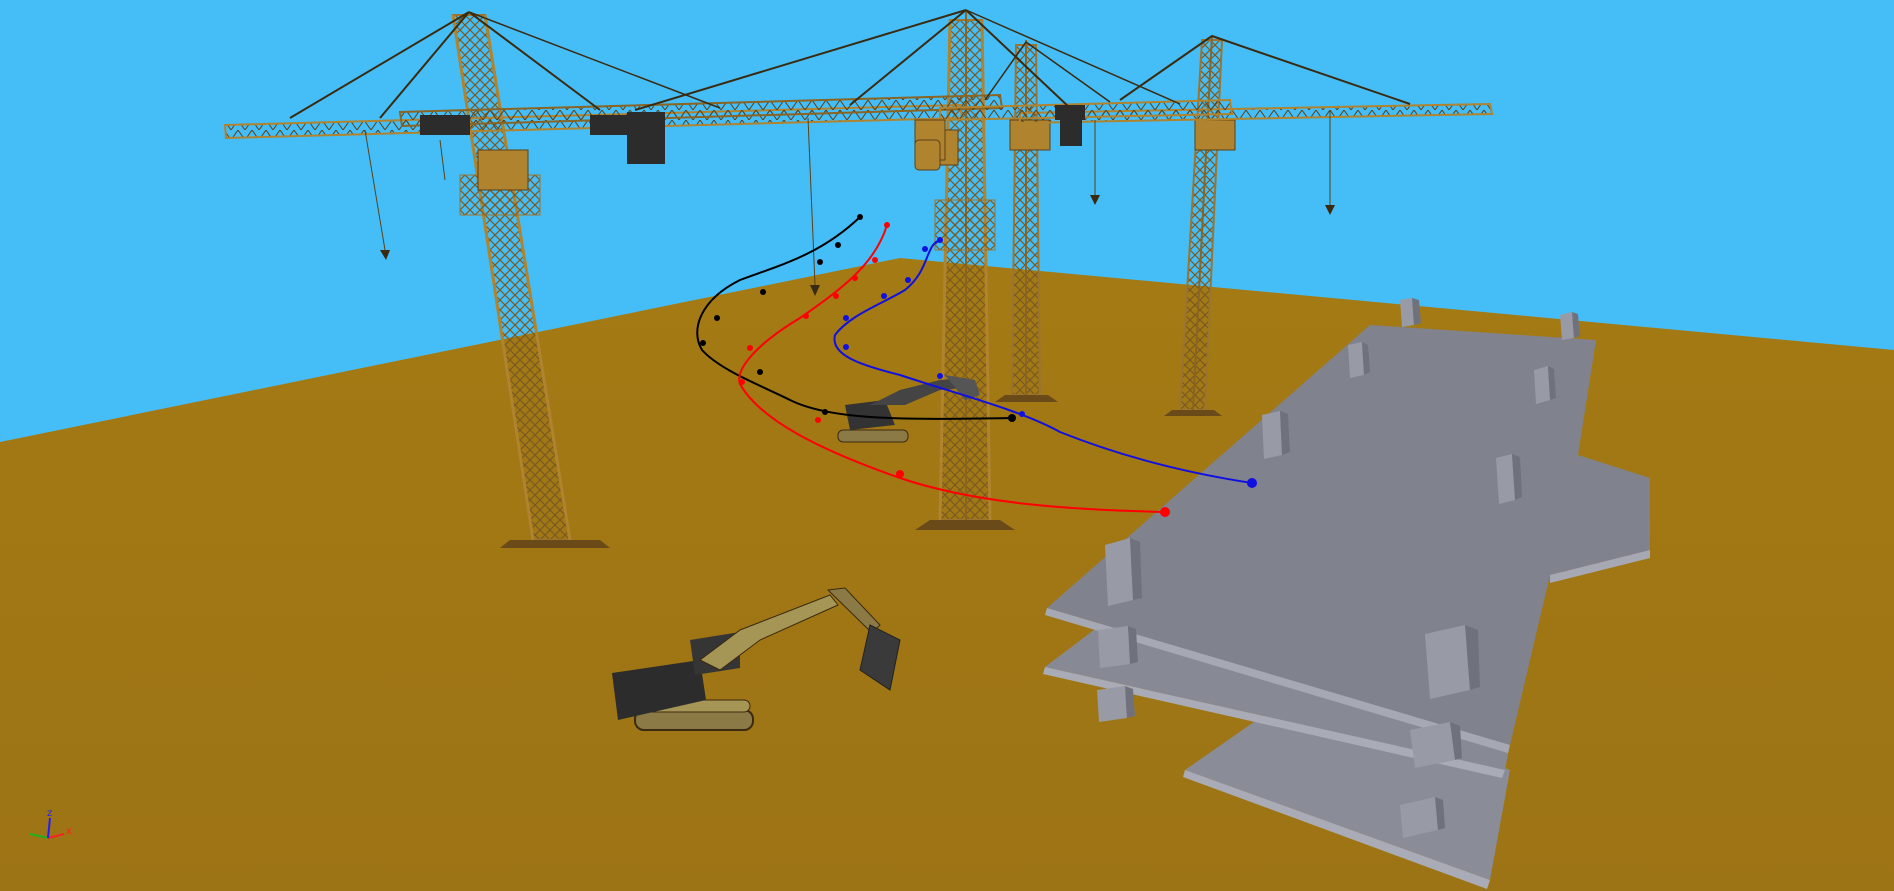  I want to click on axis-z-label: z, so click(49, 813).